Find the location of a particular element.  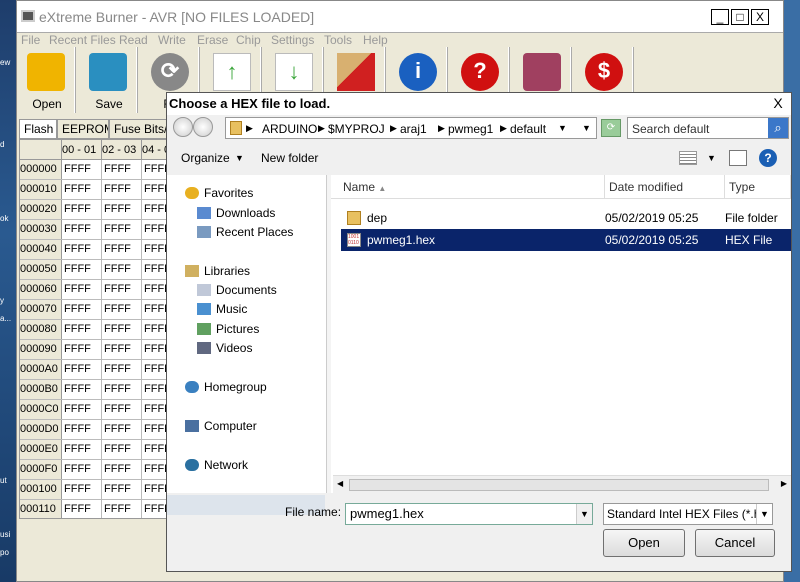

nav-item-documents: Documents is located at coordinates (237, 290).